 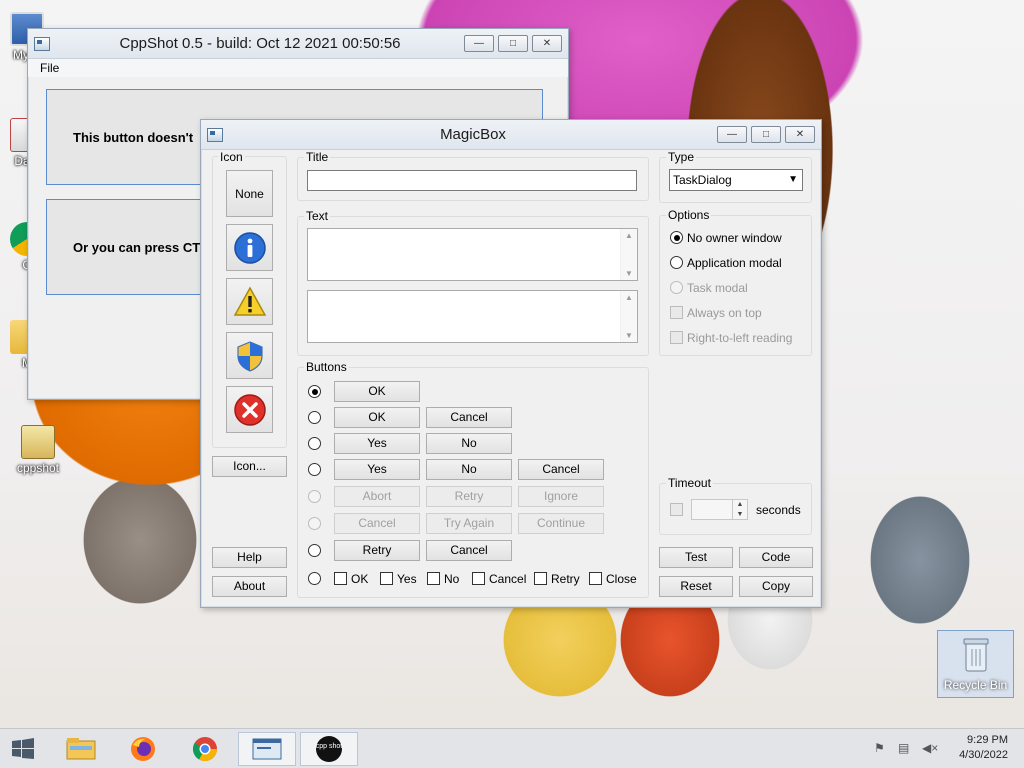 I want to click on text-label: Text, so click(x=317, y=216).